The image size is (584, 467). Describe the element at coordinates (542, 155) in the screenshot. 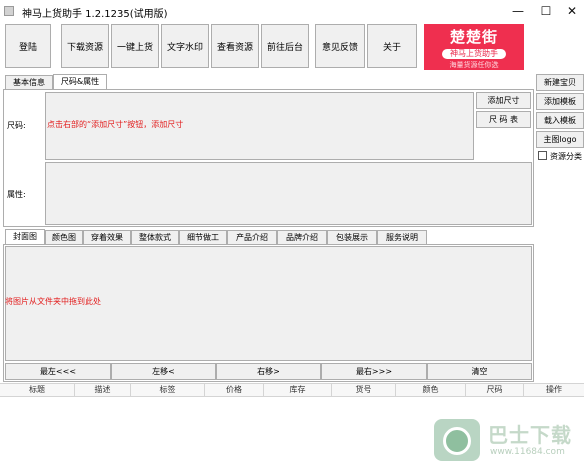

I see `resource-category-checkbox` at that location.